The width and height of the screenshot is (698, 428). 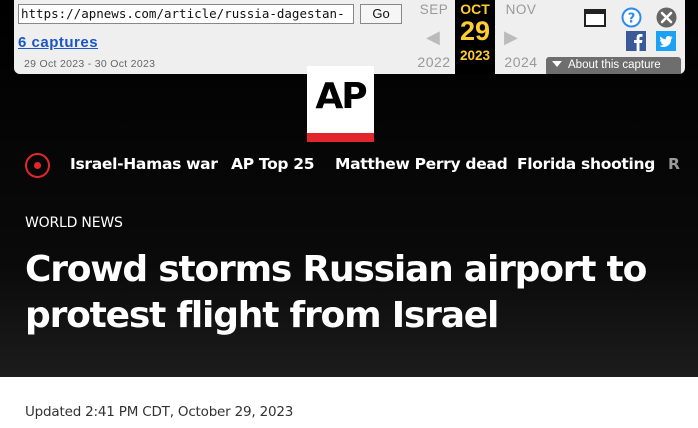 What do you see at coordinates (521, 62) in the screenshot?
I see `next-year-label: 2024` at bounding box center [521, 62].